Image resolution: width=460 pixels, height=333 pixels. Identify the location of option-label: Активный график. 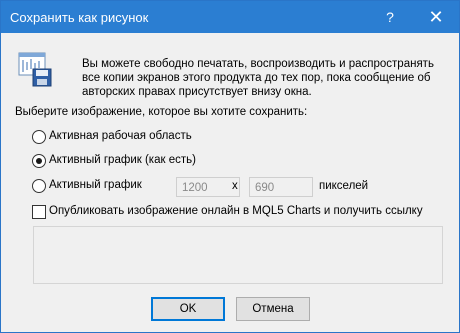
(95, 185).